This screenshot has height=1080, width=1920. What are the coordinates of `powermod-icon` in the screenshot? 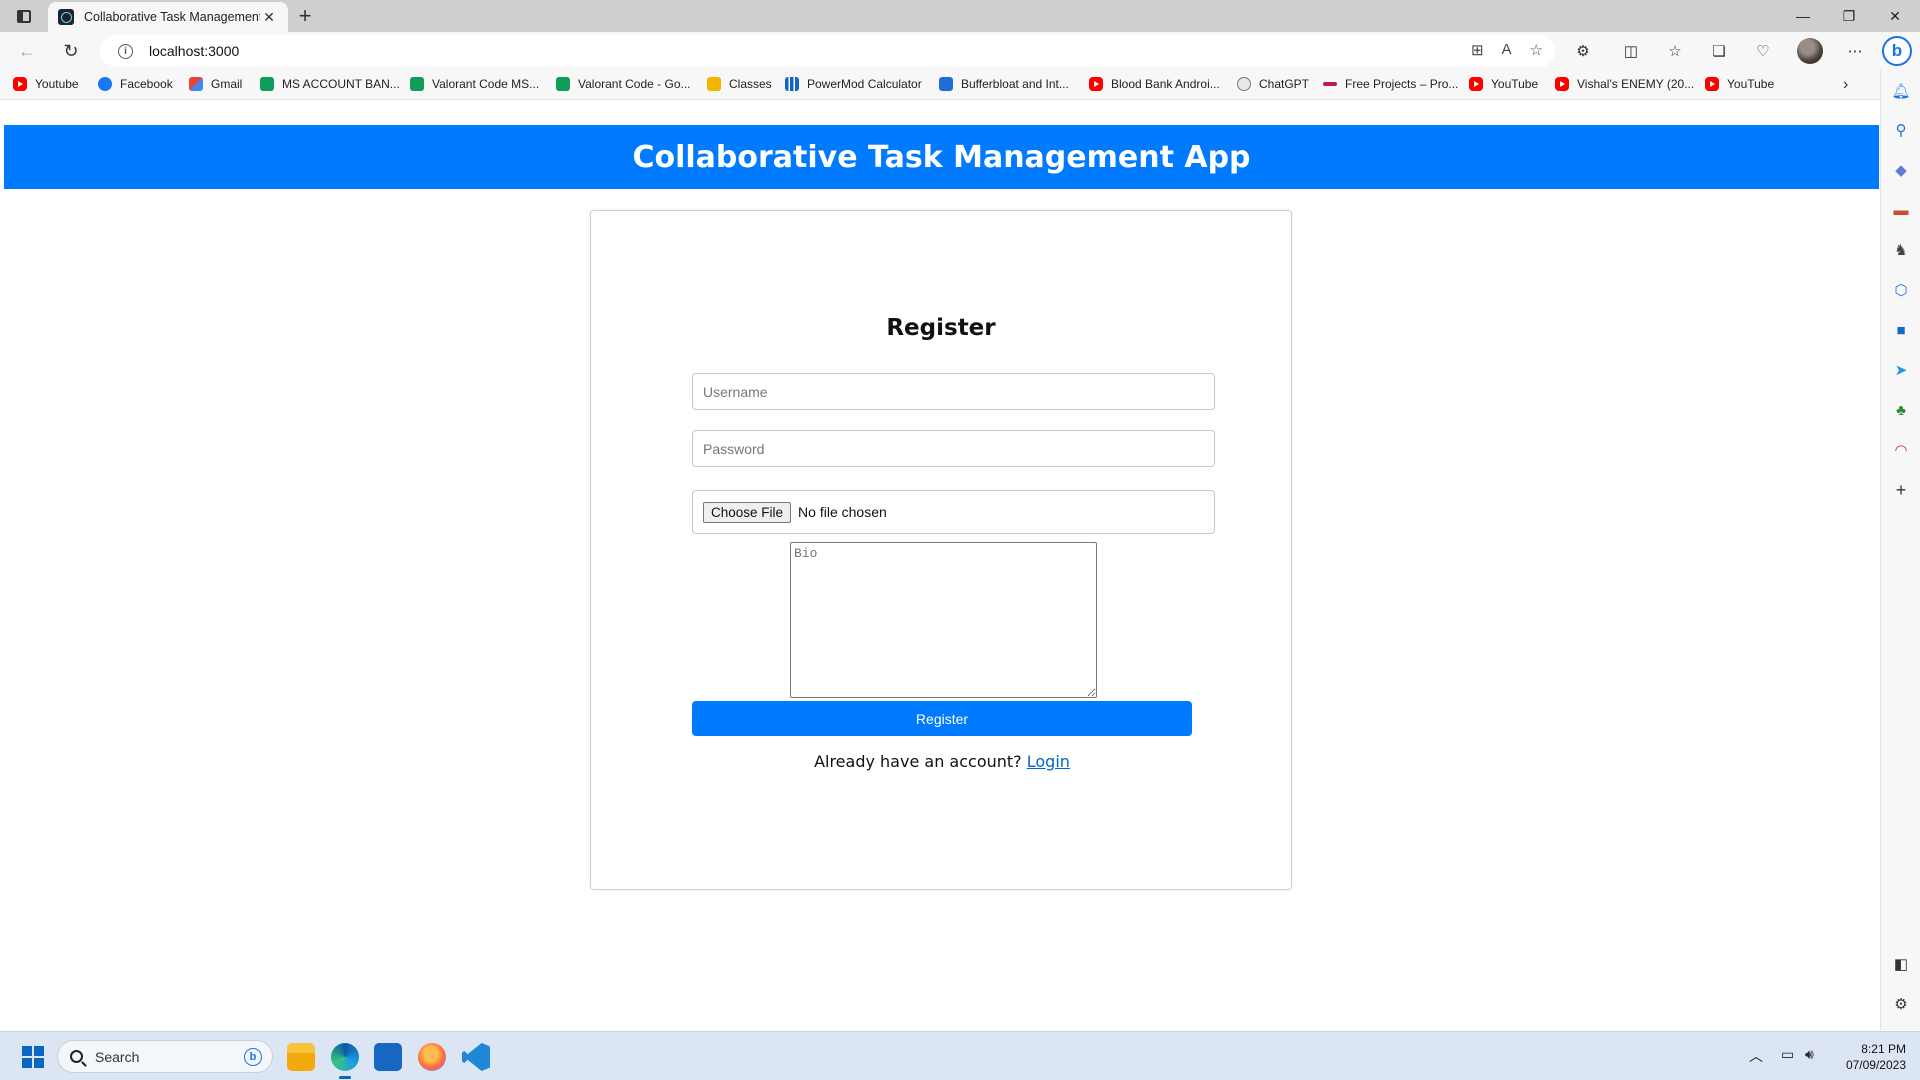 It's located at (792, 84).